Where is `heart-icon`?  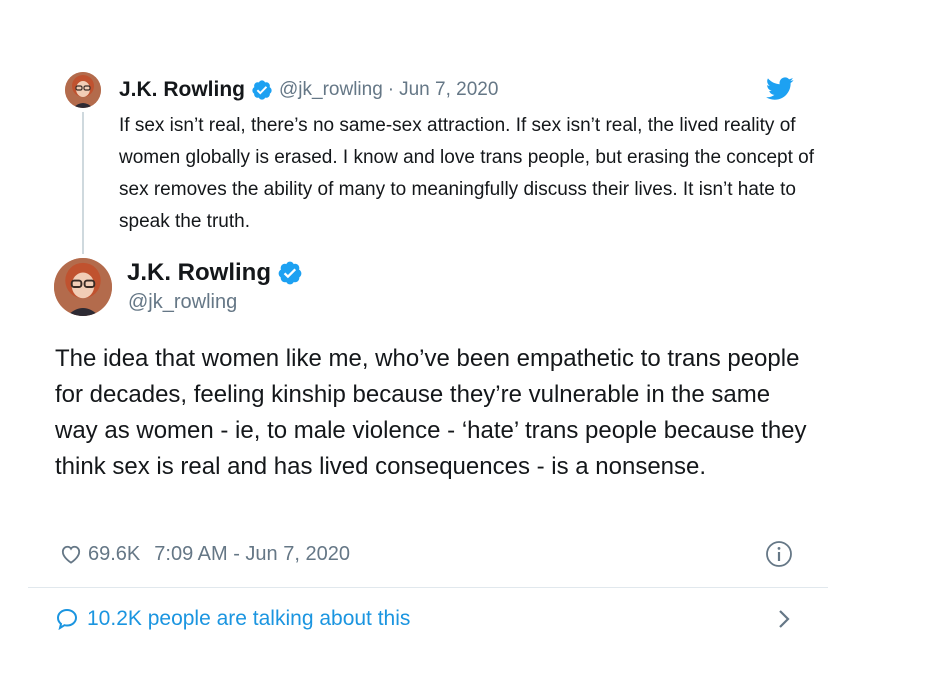 heart-icon is located at coordinates (71, 554).